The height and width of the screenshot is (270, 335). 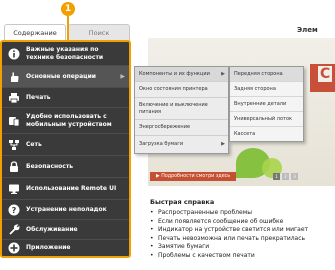 What do you see at coordinates (13, 188) in the screenshot?
I see `monitor-icon` at bounding box center [13, 188].